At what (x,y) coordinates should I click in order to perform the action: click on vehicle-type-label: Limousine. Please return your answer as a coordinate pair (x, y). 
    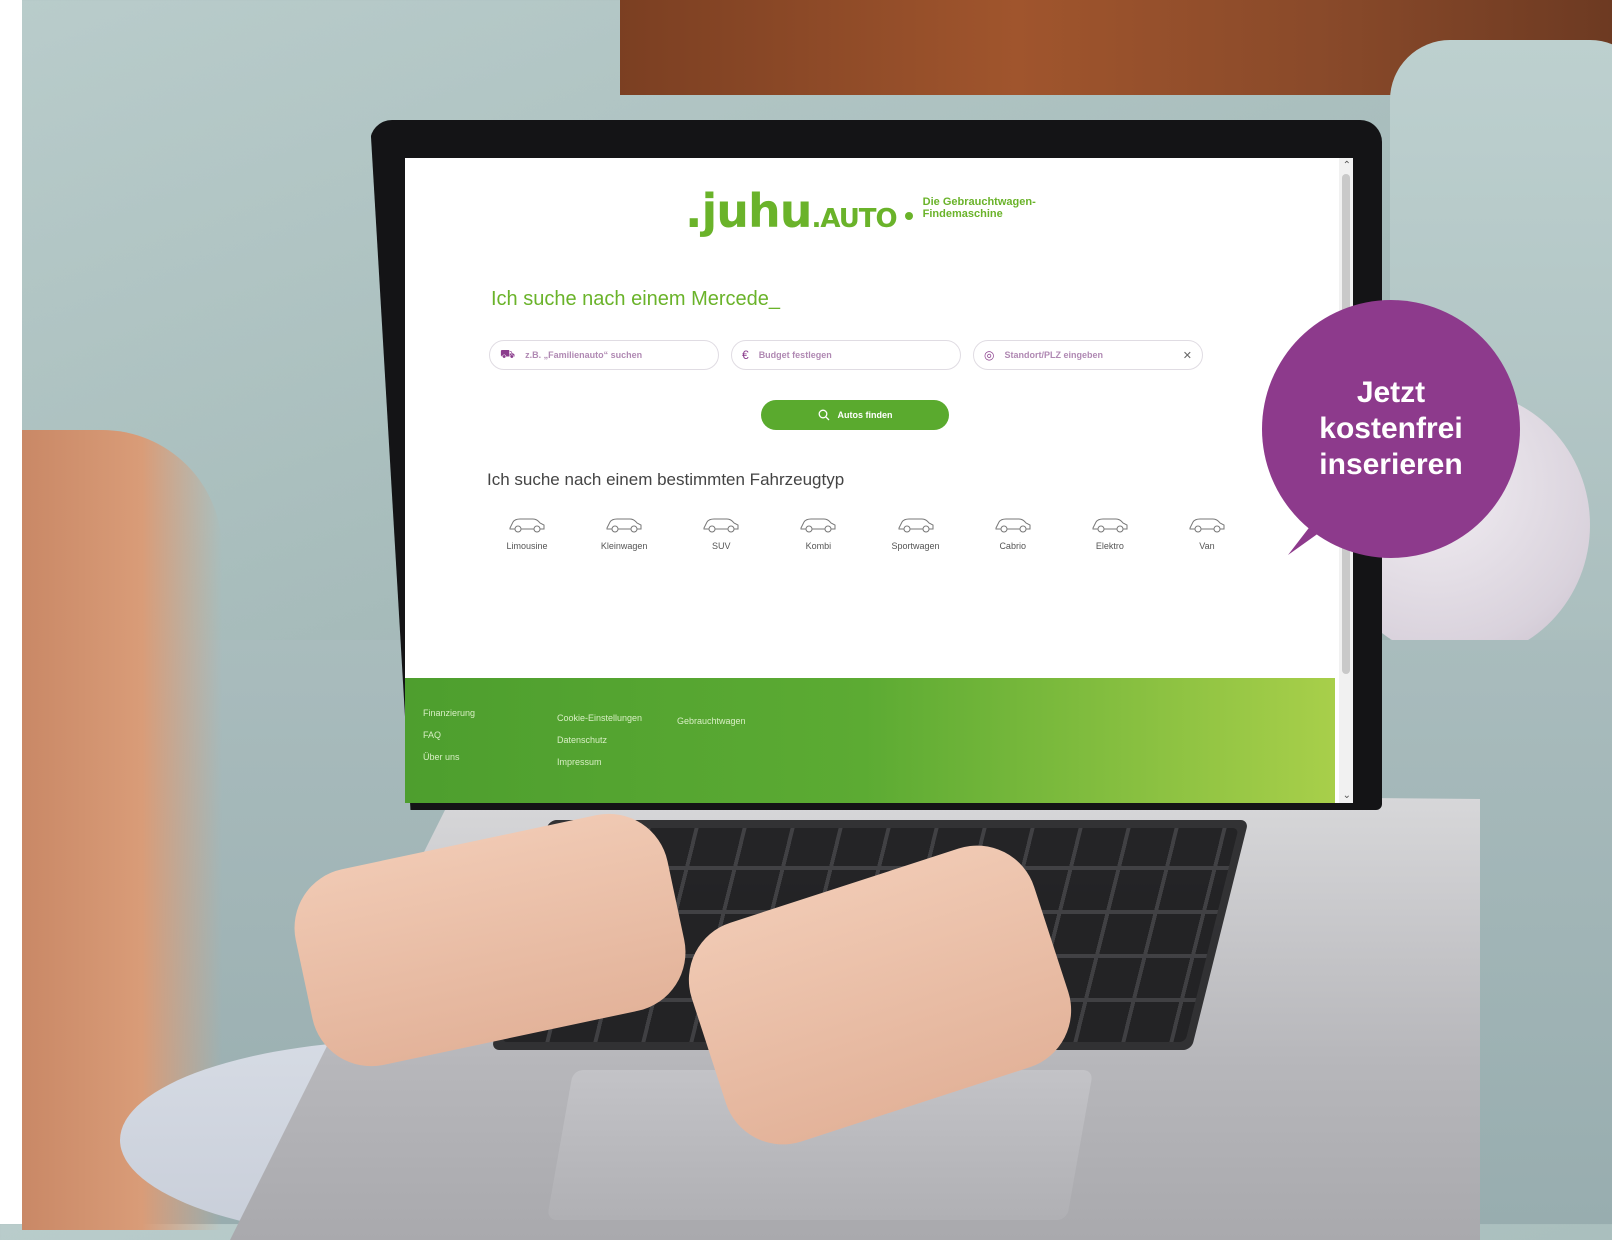
    Looking at the image, I should click on (527, 546).